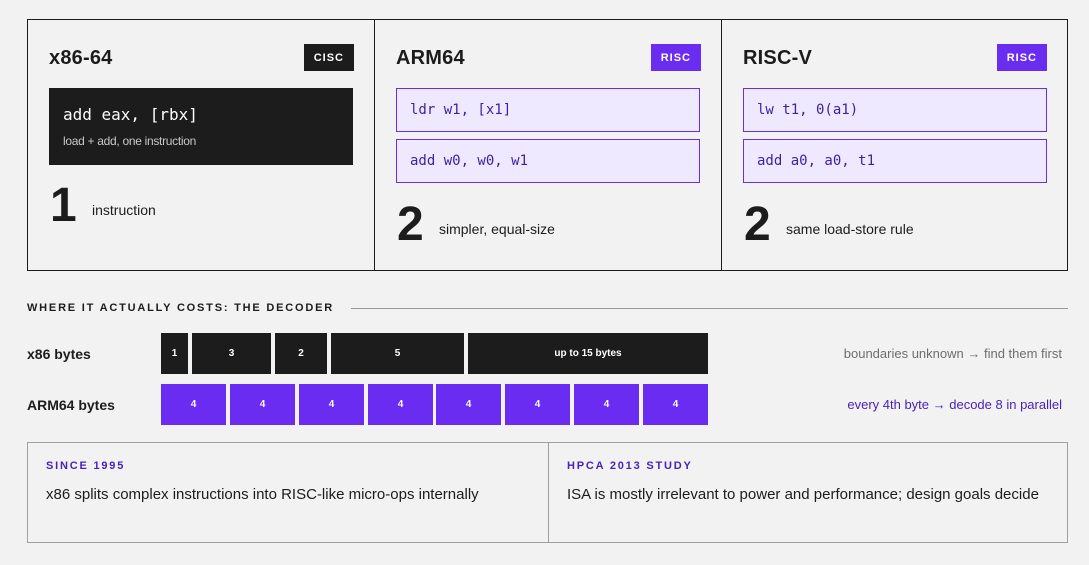  I want to click on fact-kicker: HPCA 2013 STUDY, so click(630, 466).